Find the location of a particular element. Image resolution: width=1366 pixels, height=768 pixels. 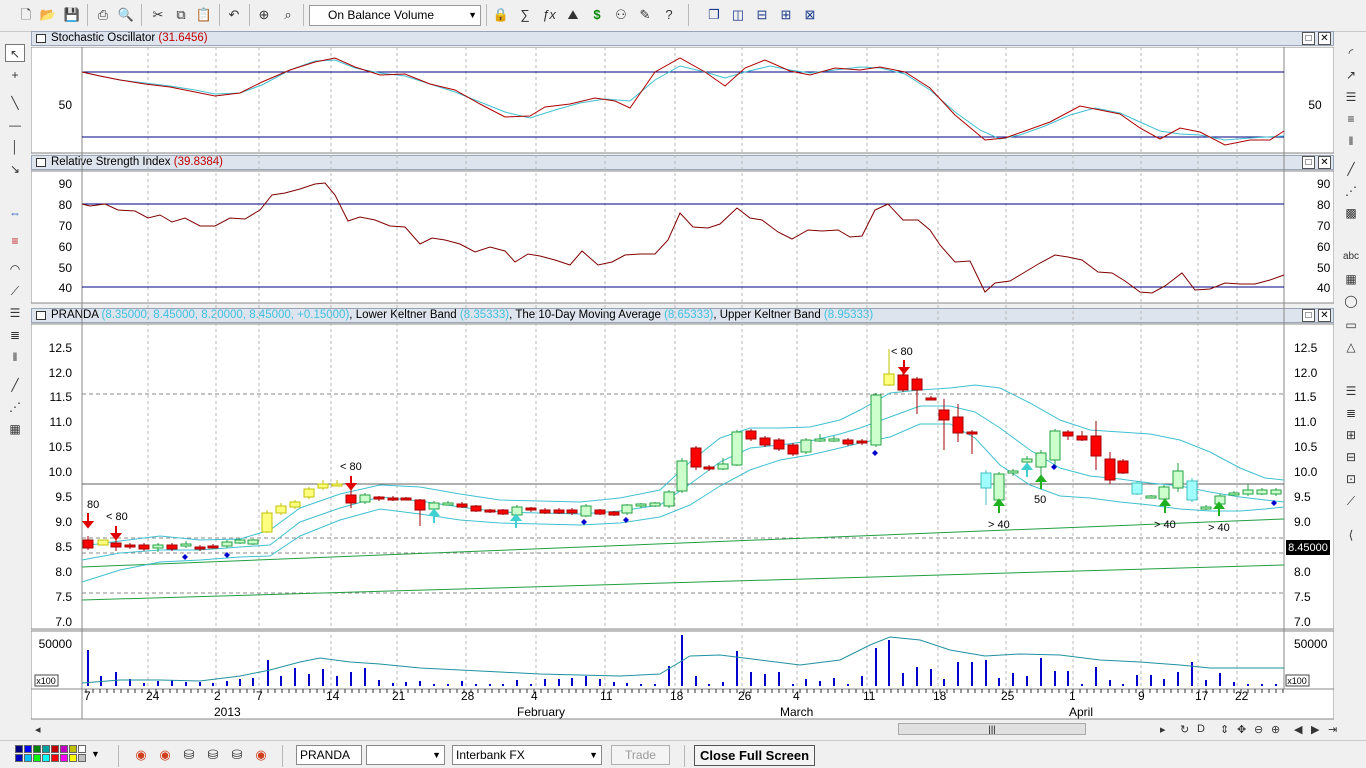

next-icon: ▶ is located at coordinates (1315, 729).